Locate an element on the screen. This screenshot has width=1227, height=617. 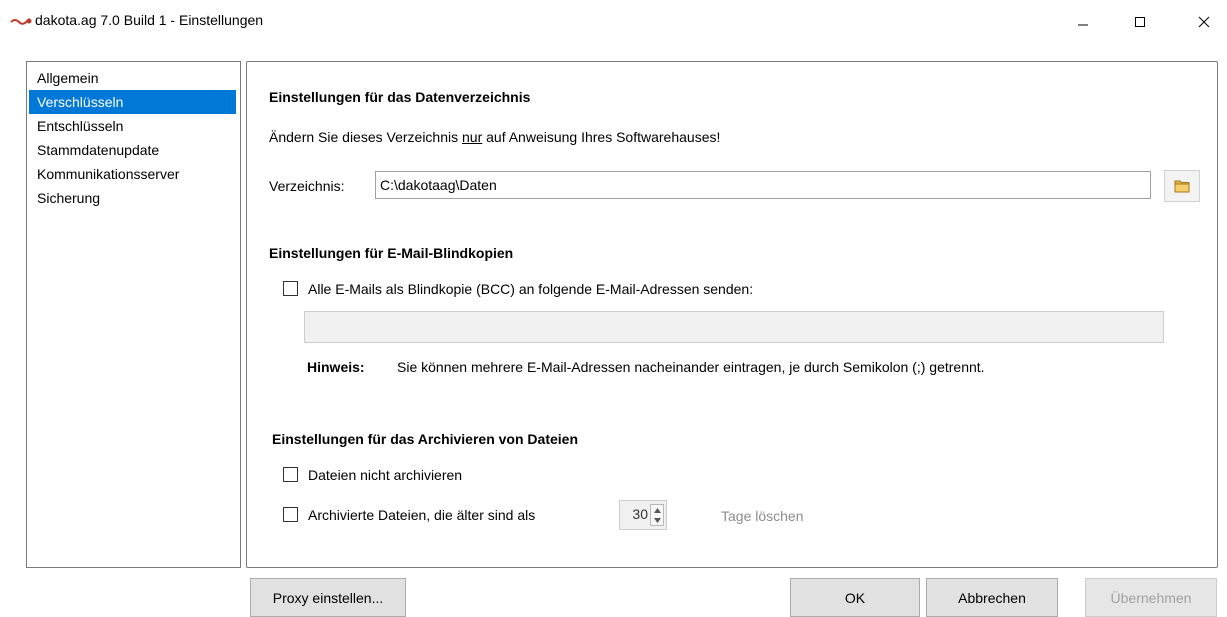
window-title: dakota.ag 7.0 Build 1 - Einstellungen is located at coordinates (149, 20).